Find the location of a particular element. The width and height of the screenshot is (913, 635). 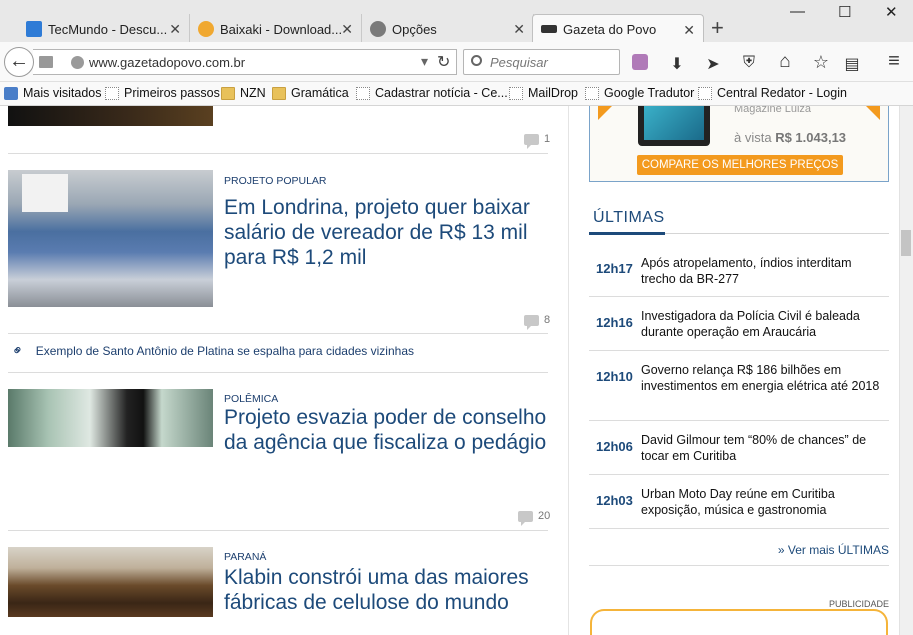

projection-screen is located at coordinates (45, 193).